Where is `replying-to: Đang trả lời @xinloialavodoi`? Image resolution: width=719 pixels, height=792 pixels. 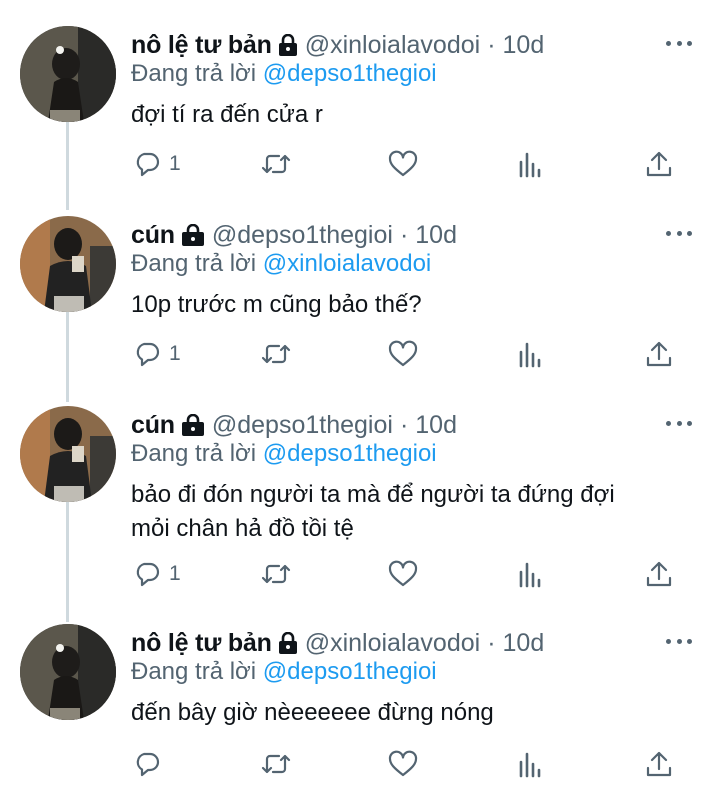 replying-to: Đang trả lời @xinloialavodoi is located at coordinates (281, 264).